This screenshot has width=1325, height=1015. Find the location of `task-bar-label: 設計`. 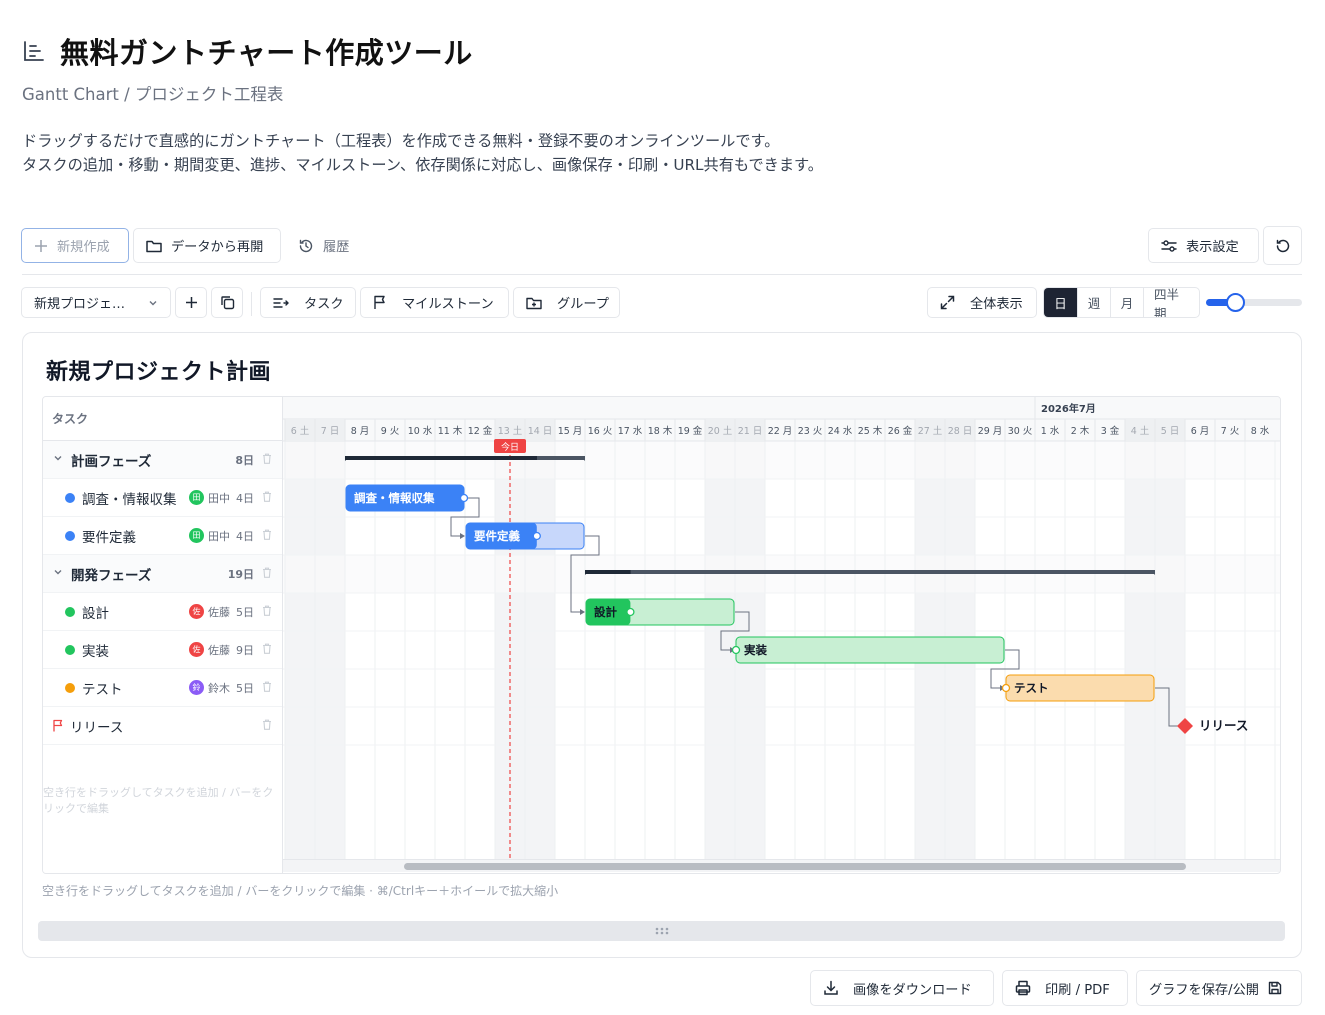

task-bar-label: 設計 is located at coordinates (605, 612).